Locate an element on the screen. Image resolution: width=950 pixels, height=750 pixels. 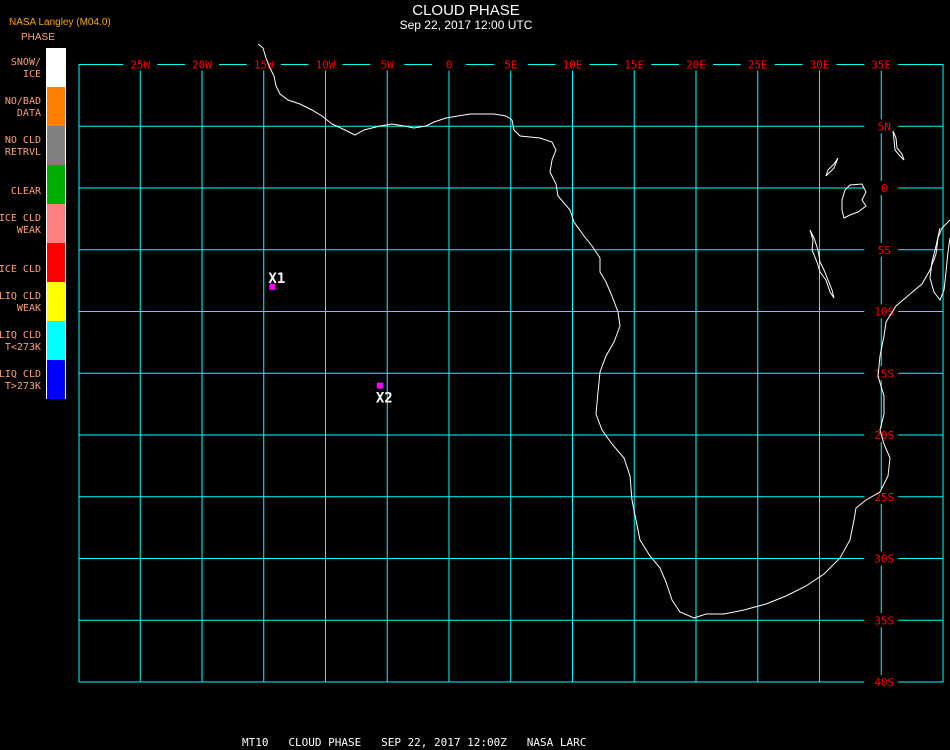
lat-label: 25S is located at coordinates (884, 497).